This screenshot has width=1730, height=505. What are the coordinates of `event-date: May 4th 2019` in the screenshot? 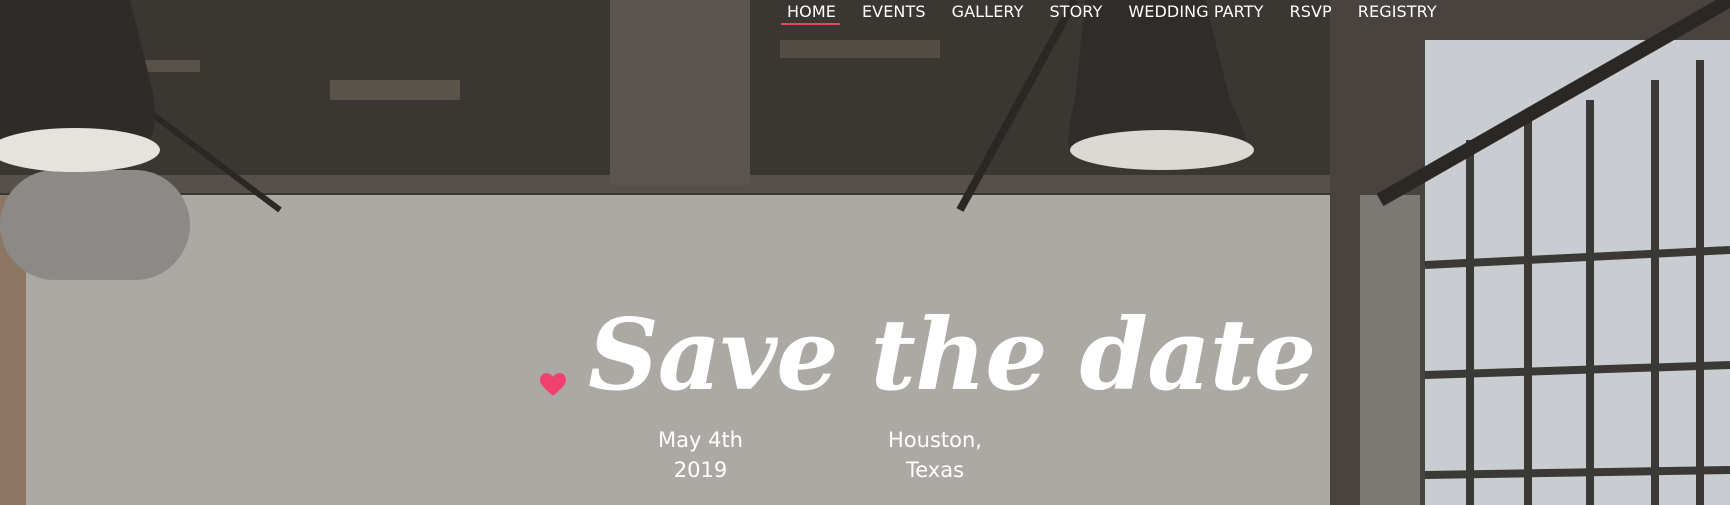 It's located at (700, 455).